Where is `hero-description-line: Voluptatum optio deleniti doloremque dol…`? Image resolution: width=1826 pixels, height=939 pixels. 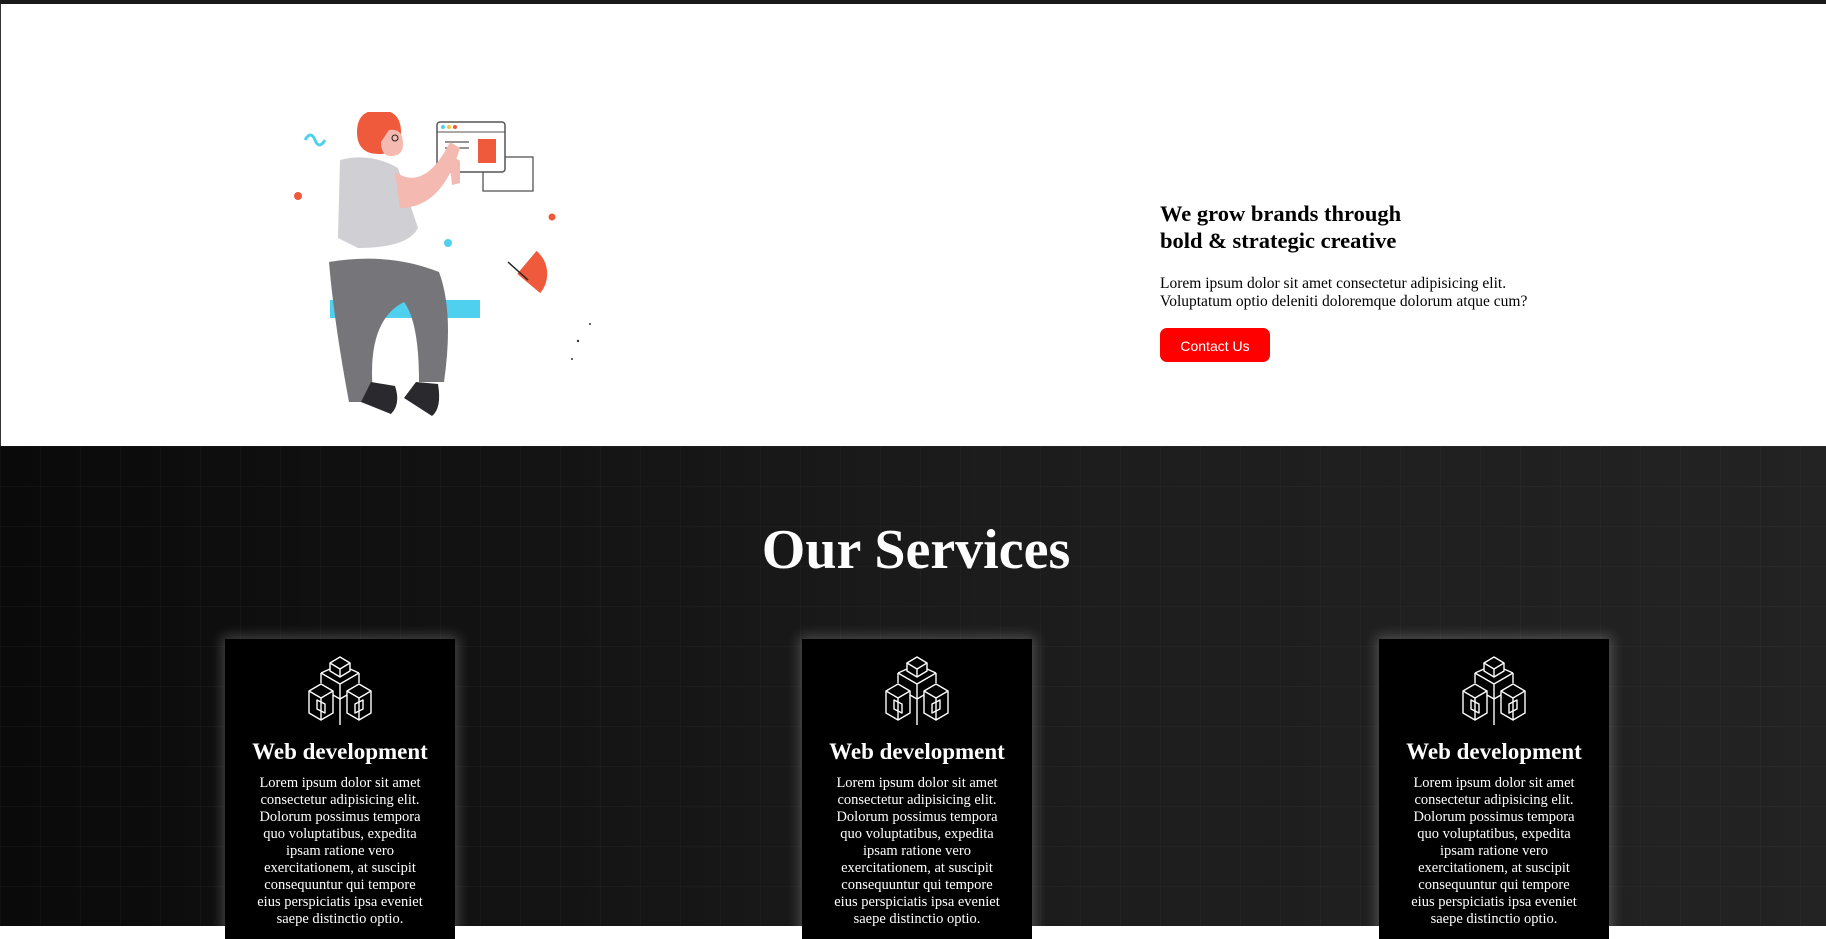 hero-description-line: Voluptatum optio deleniti doloremque dol… is located at coordinates (1344, 301).